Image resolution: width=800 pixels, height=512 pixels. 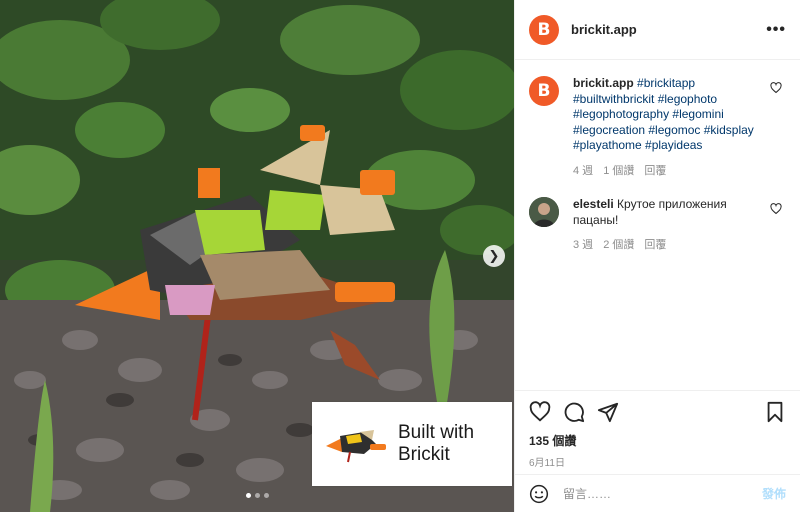 I want to click on badge-line-2: Brickit, so click(x=424, y=454).